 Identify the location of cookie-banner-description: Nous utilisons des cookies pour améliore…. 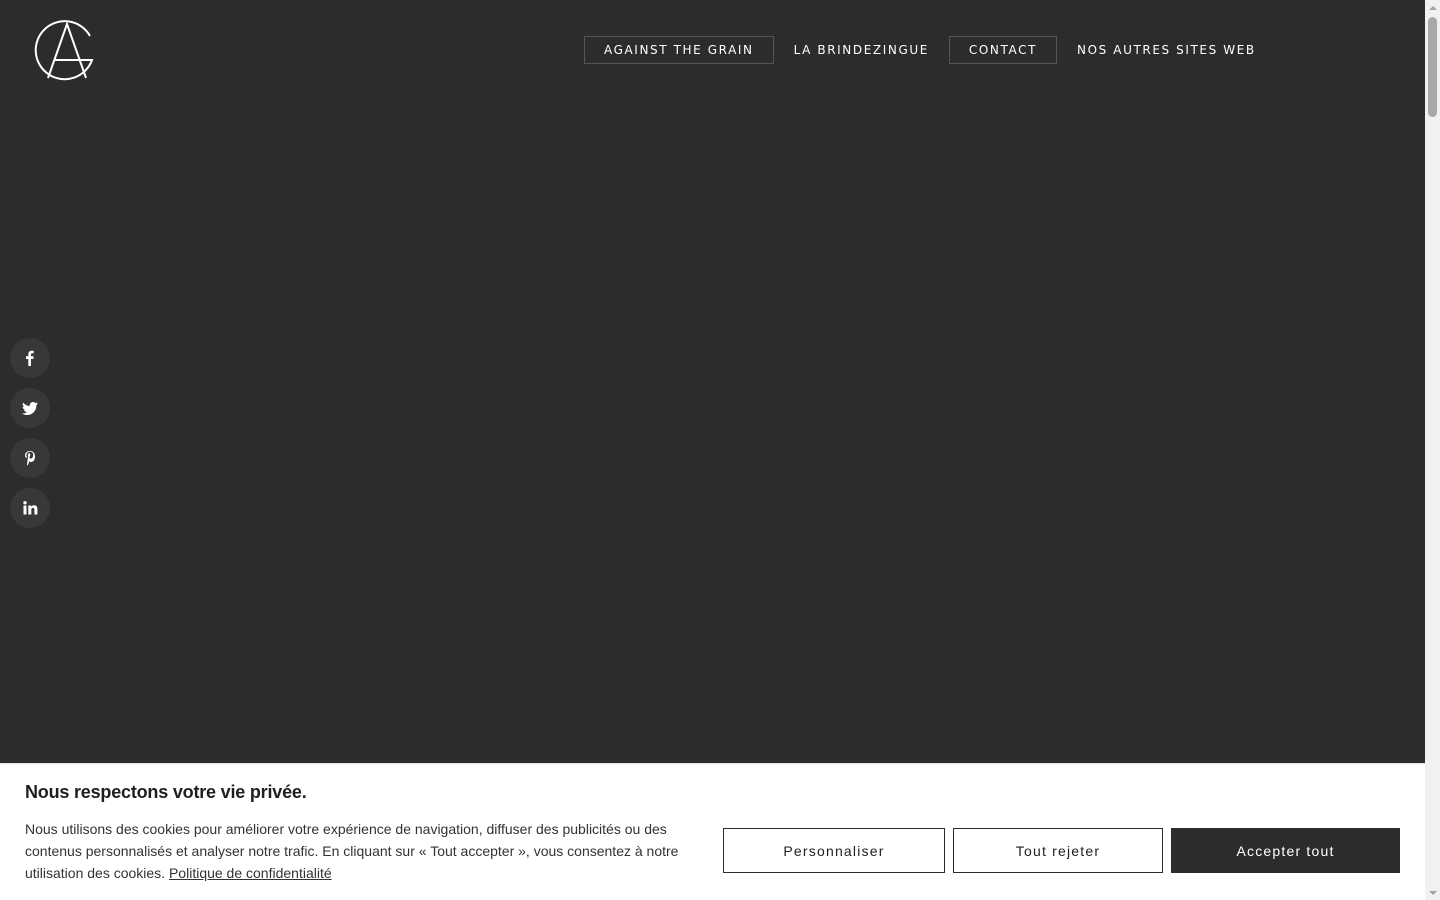
(352, 851).